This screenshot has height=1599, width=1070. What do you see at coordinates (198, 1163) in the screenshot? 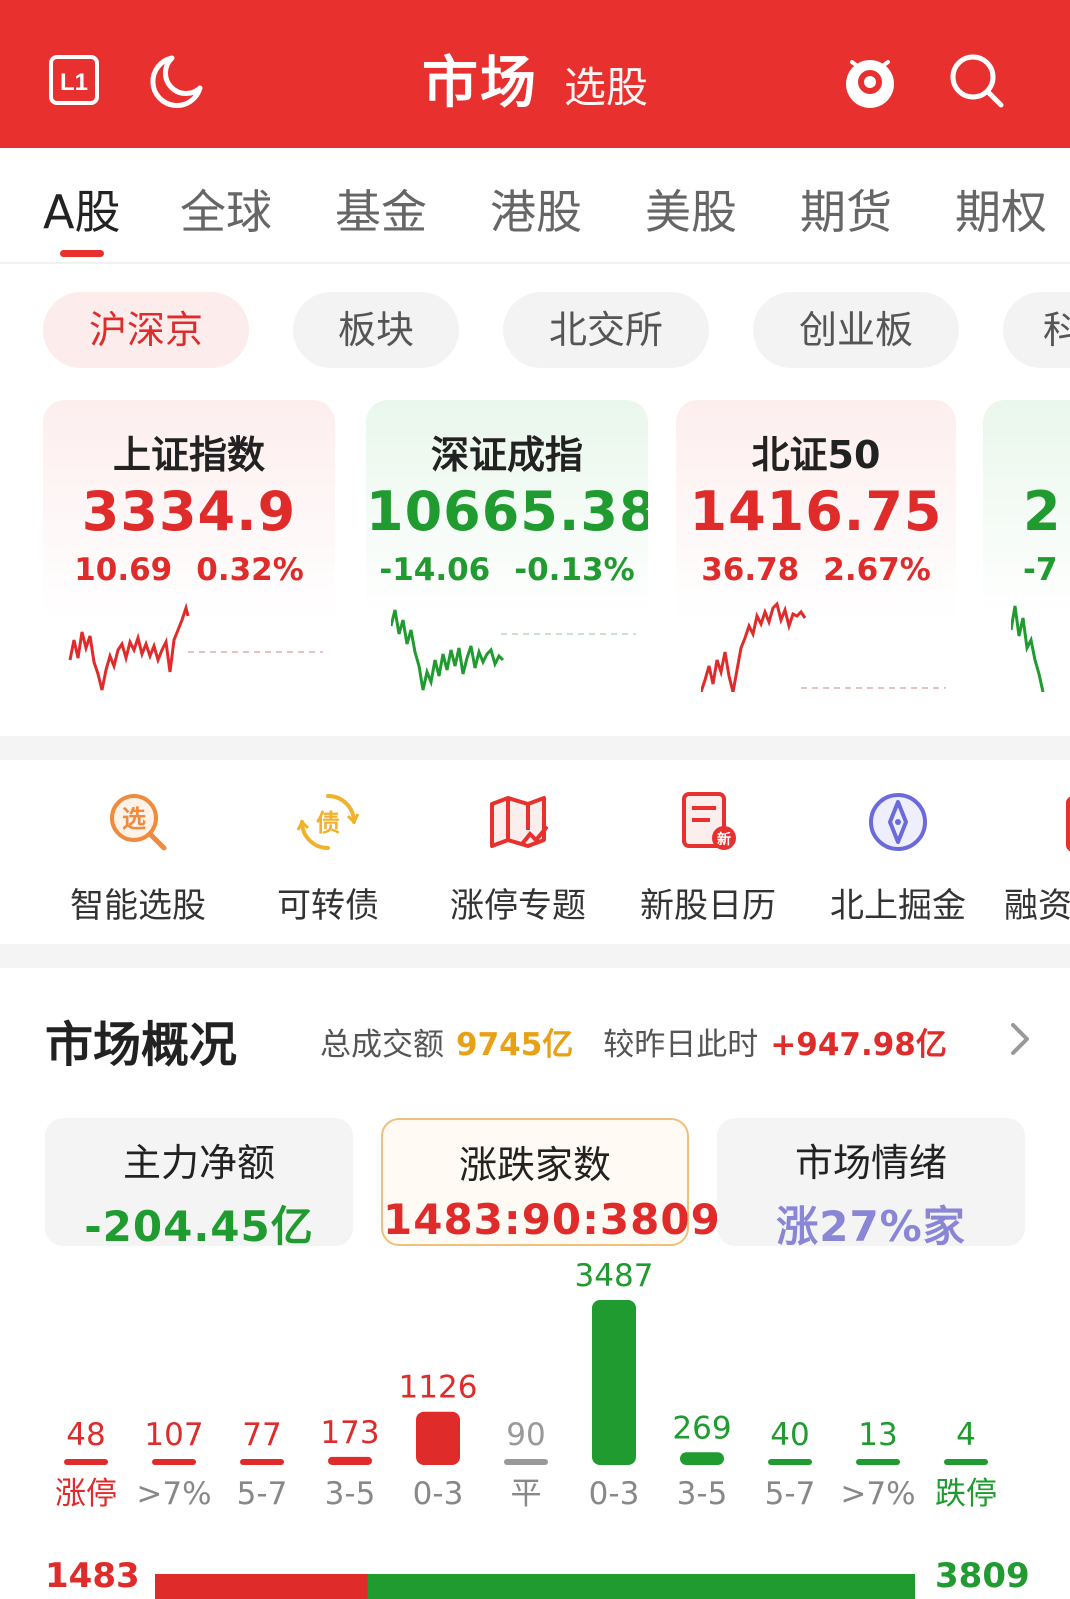
I see `box-label: 主力净额` at bounding box center [198, 1163].